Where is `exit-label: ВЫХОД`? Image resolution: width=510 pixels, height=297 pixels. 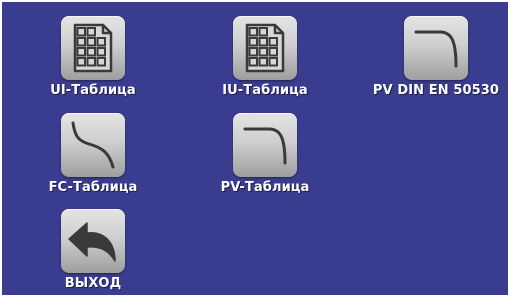 exit-label: ВЫХОД is located at coordinates (93, 283).